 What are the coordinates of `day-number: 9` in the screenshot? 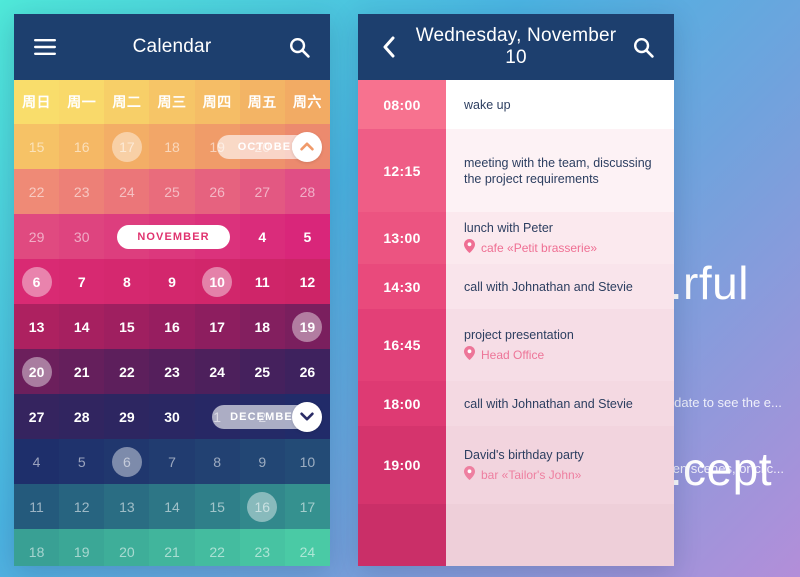 It's located at (262, 461).